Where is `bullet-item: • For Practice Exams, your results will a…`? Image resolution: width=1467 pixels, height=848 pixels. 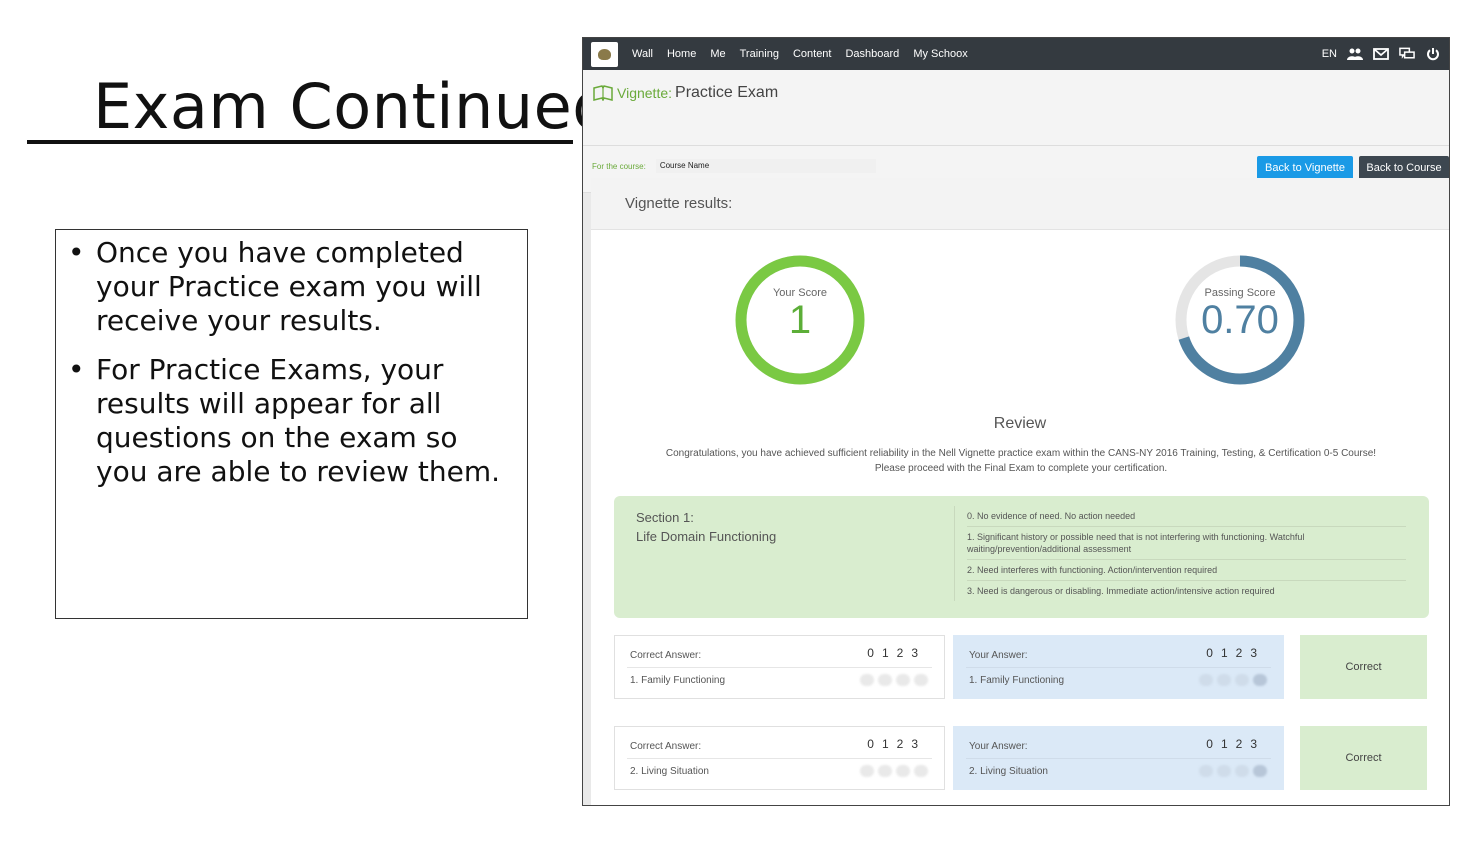 bullet-item: • For Practice Exams, your results will a… is located at coordinates (290, 421).